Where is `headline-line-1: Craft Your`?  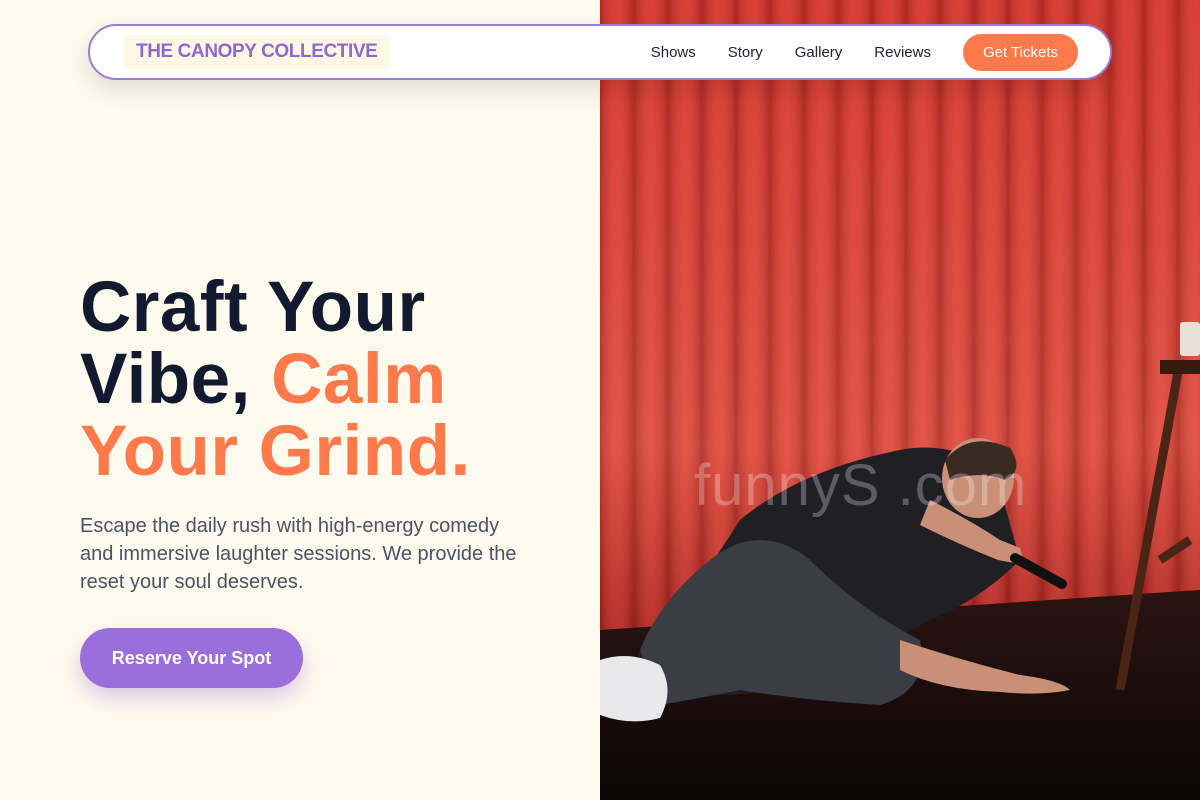
headline-line-1: Craft Your is located at coordinates (253, 307).